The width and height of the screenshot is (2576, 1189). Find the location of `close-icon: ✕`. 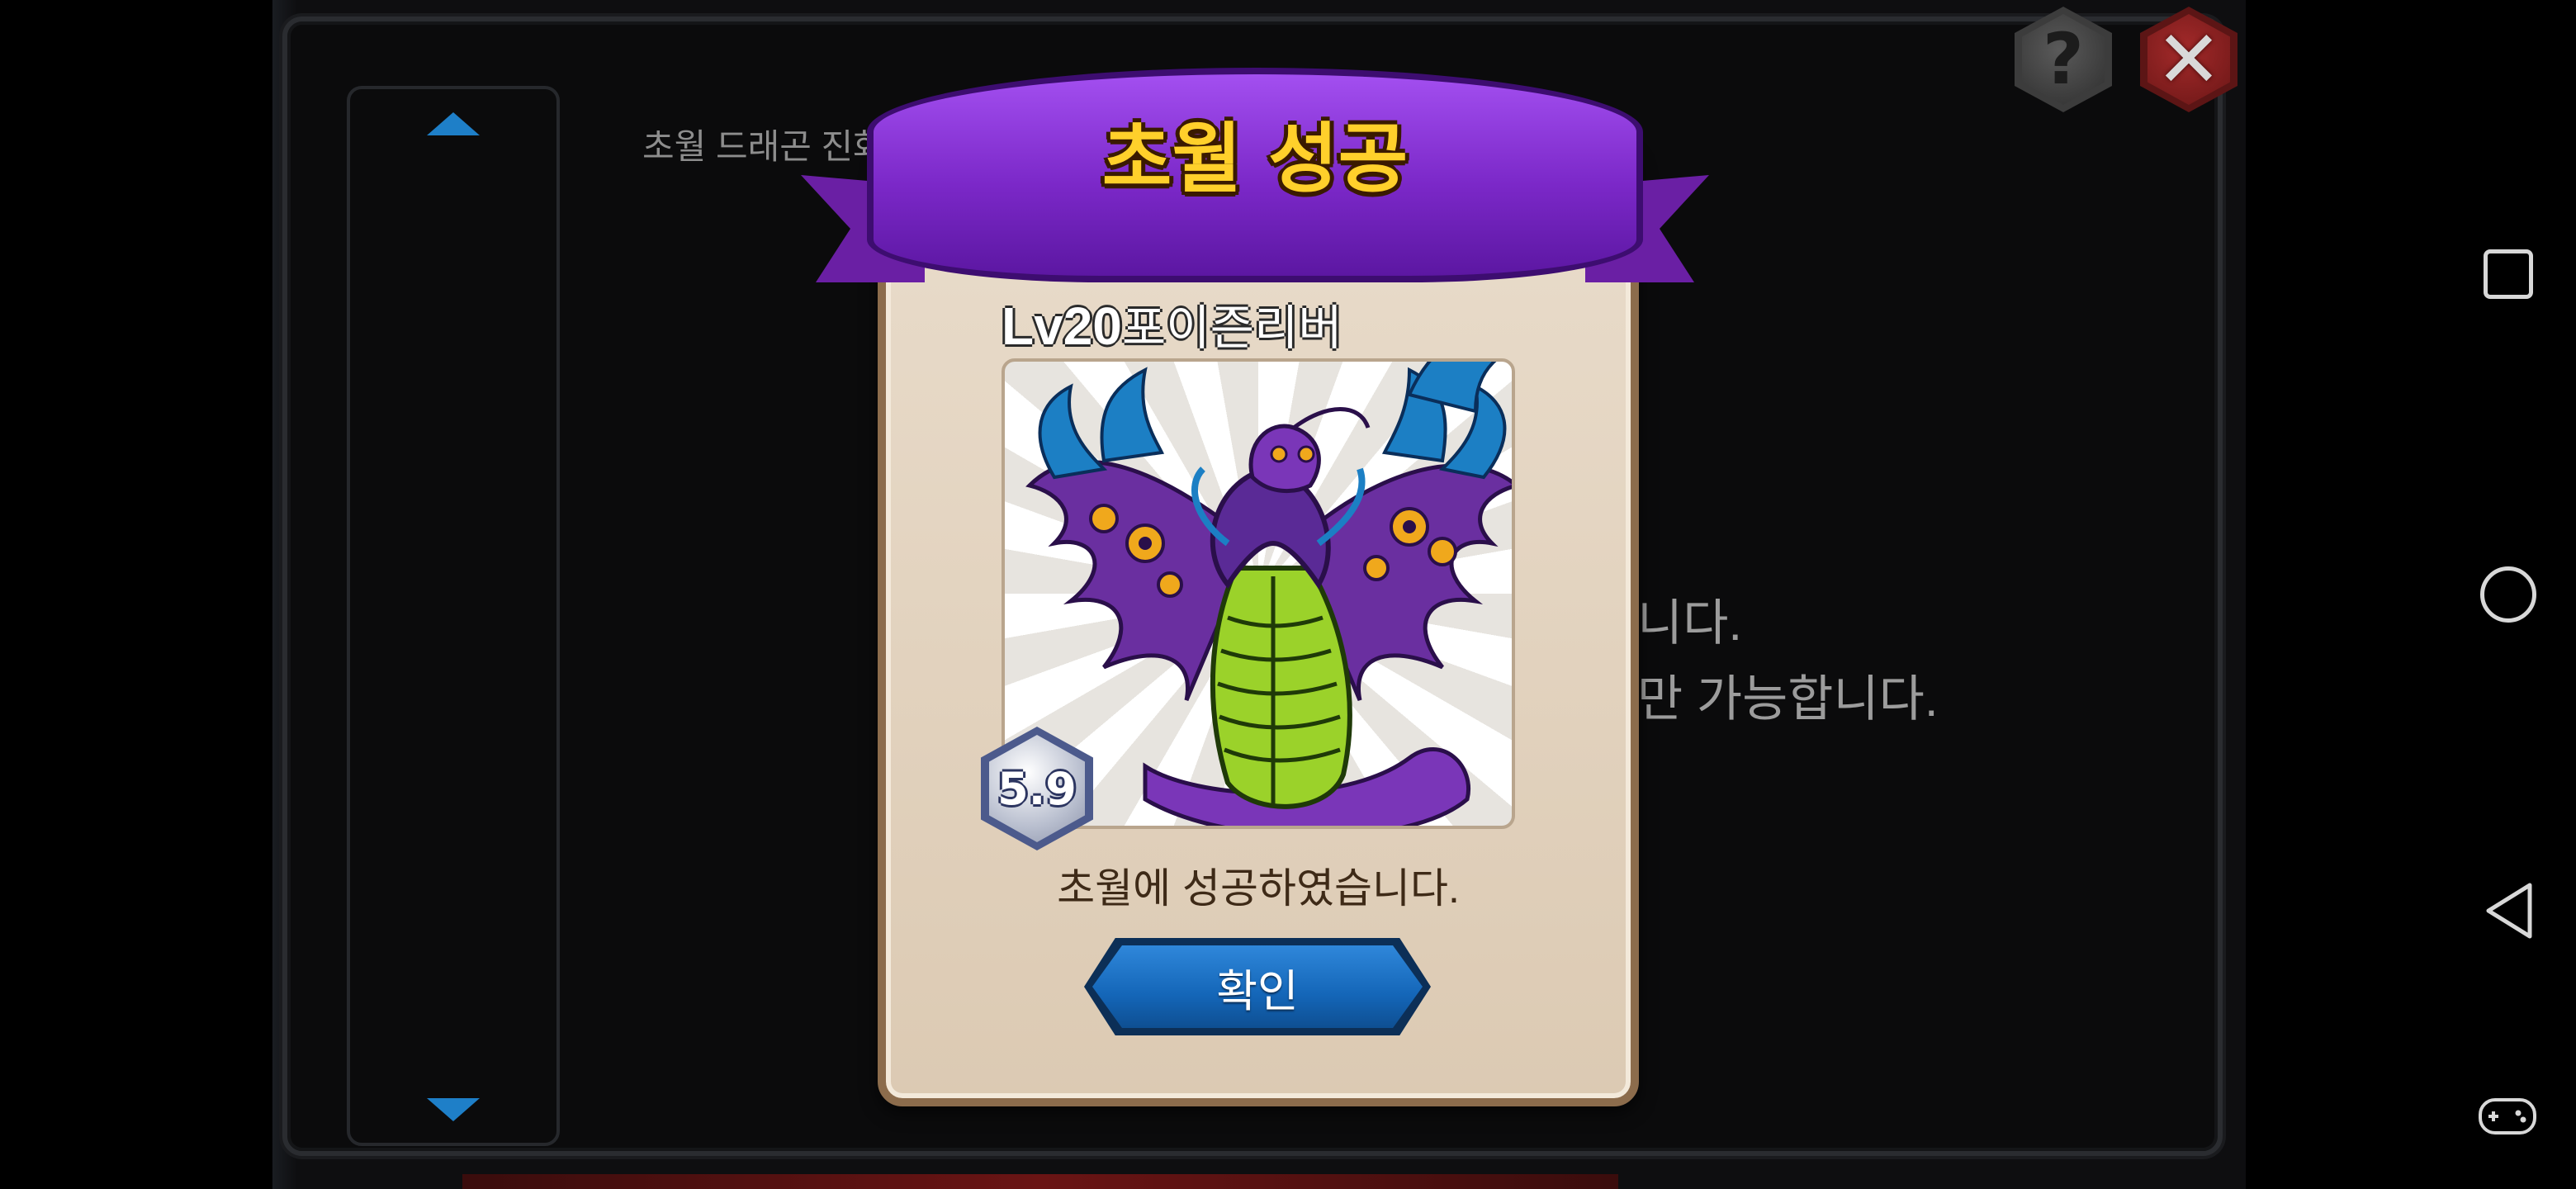

close-icon: ✕ is located at coordinates (2189, 59).